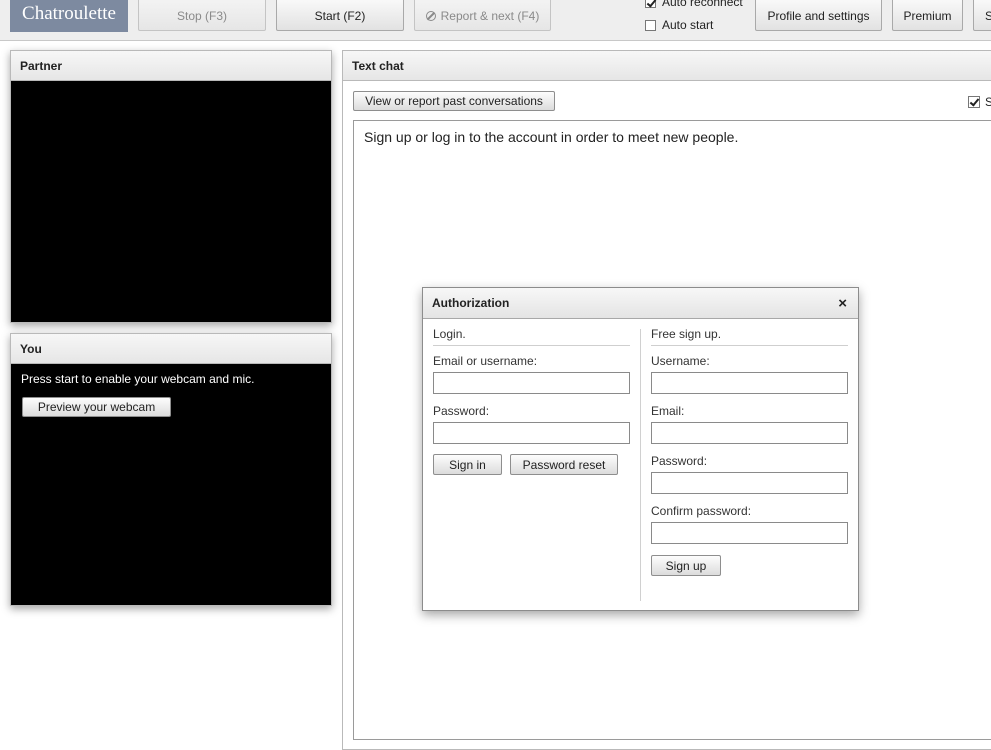 This screenshot has width=991, height=750. I want to click on view-past-conversations-button: View or report past conversations, so click(454, 101).